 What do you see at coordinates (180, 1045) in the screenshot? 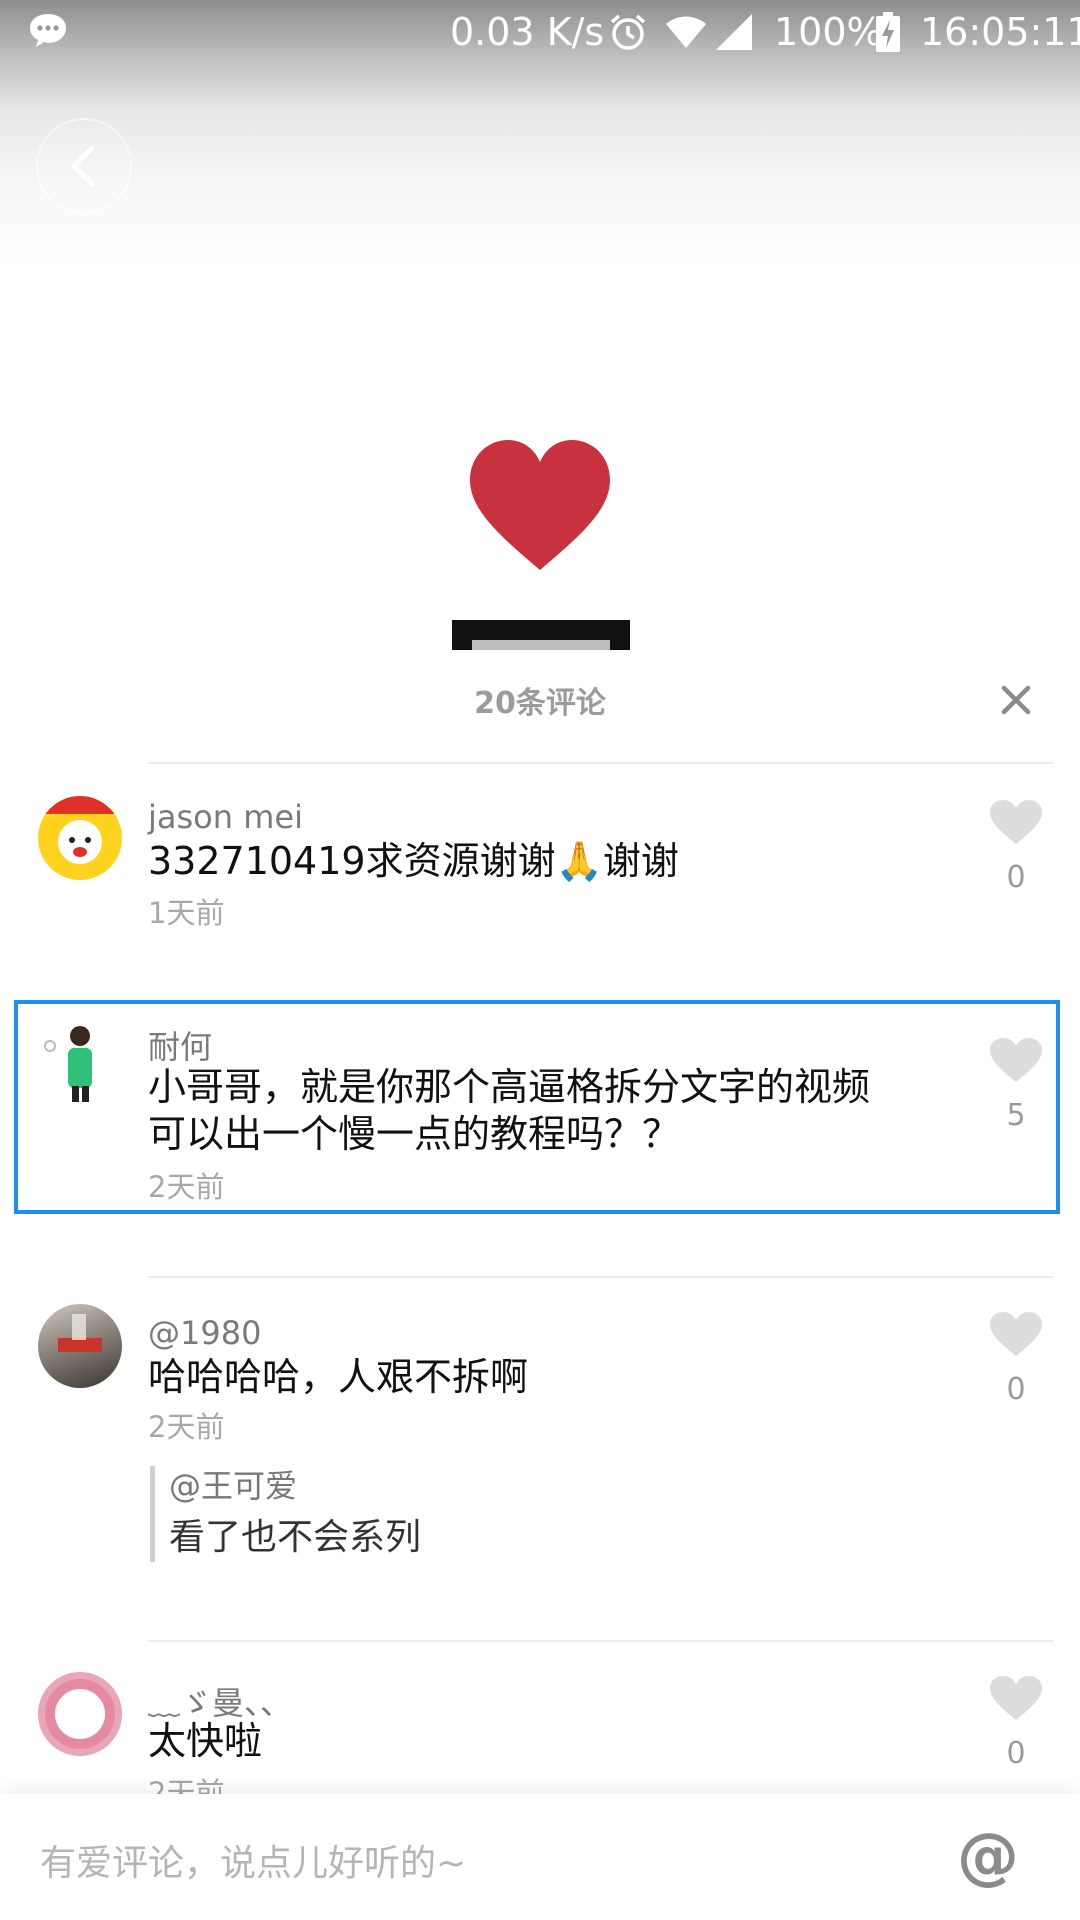
I see `comment-username: 耐何` at bounding box center [180, 1045].